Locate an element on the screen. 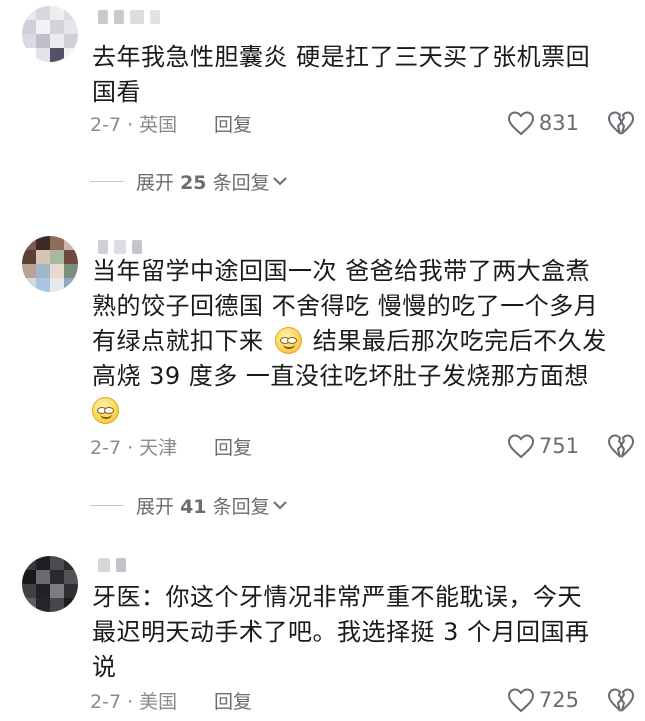  reply-count: 25 is located at coordinates (193, 182).